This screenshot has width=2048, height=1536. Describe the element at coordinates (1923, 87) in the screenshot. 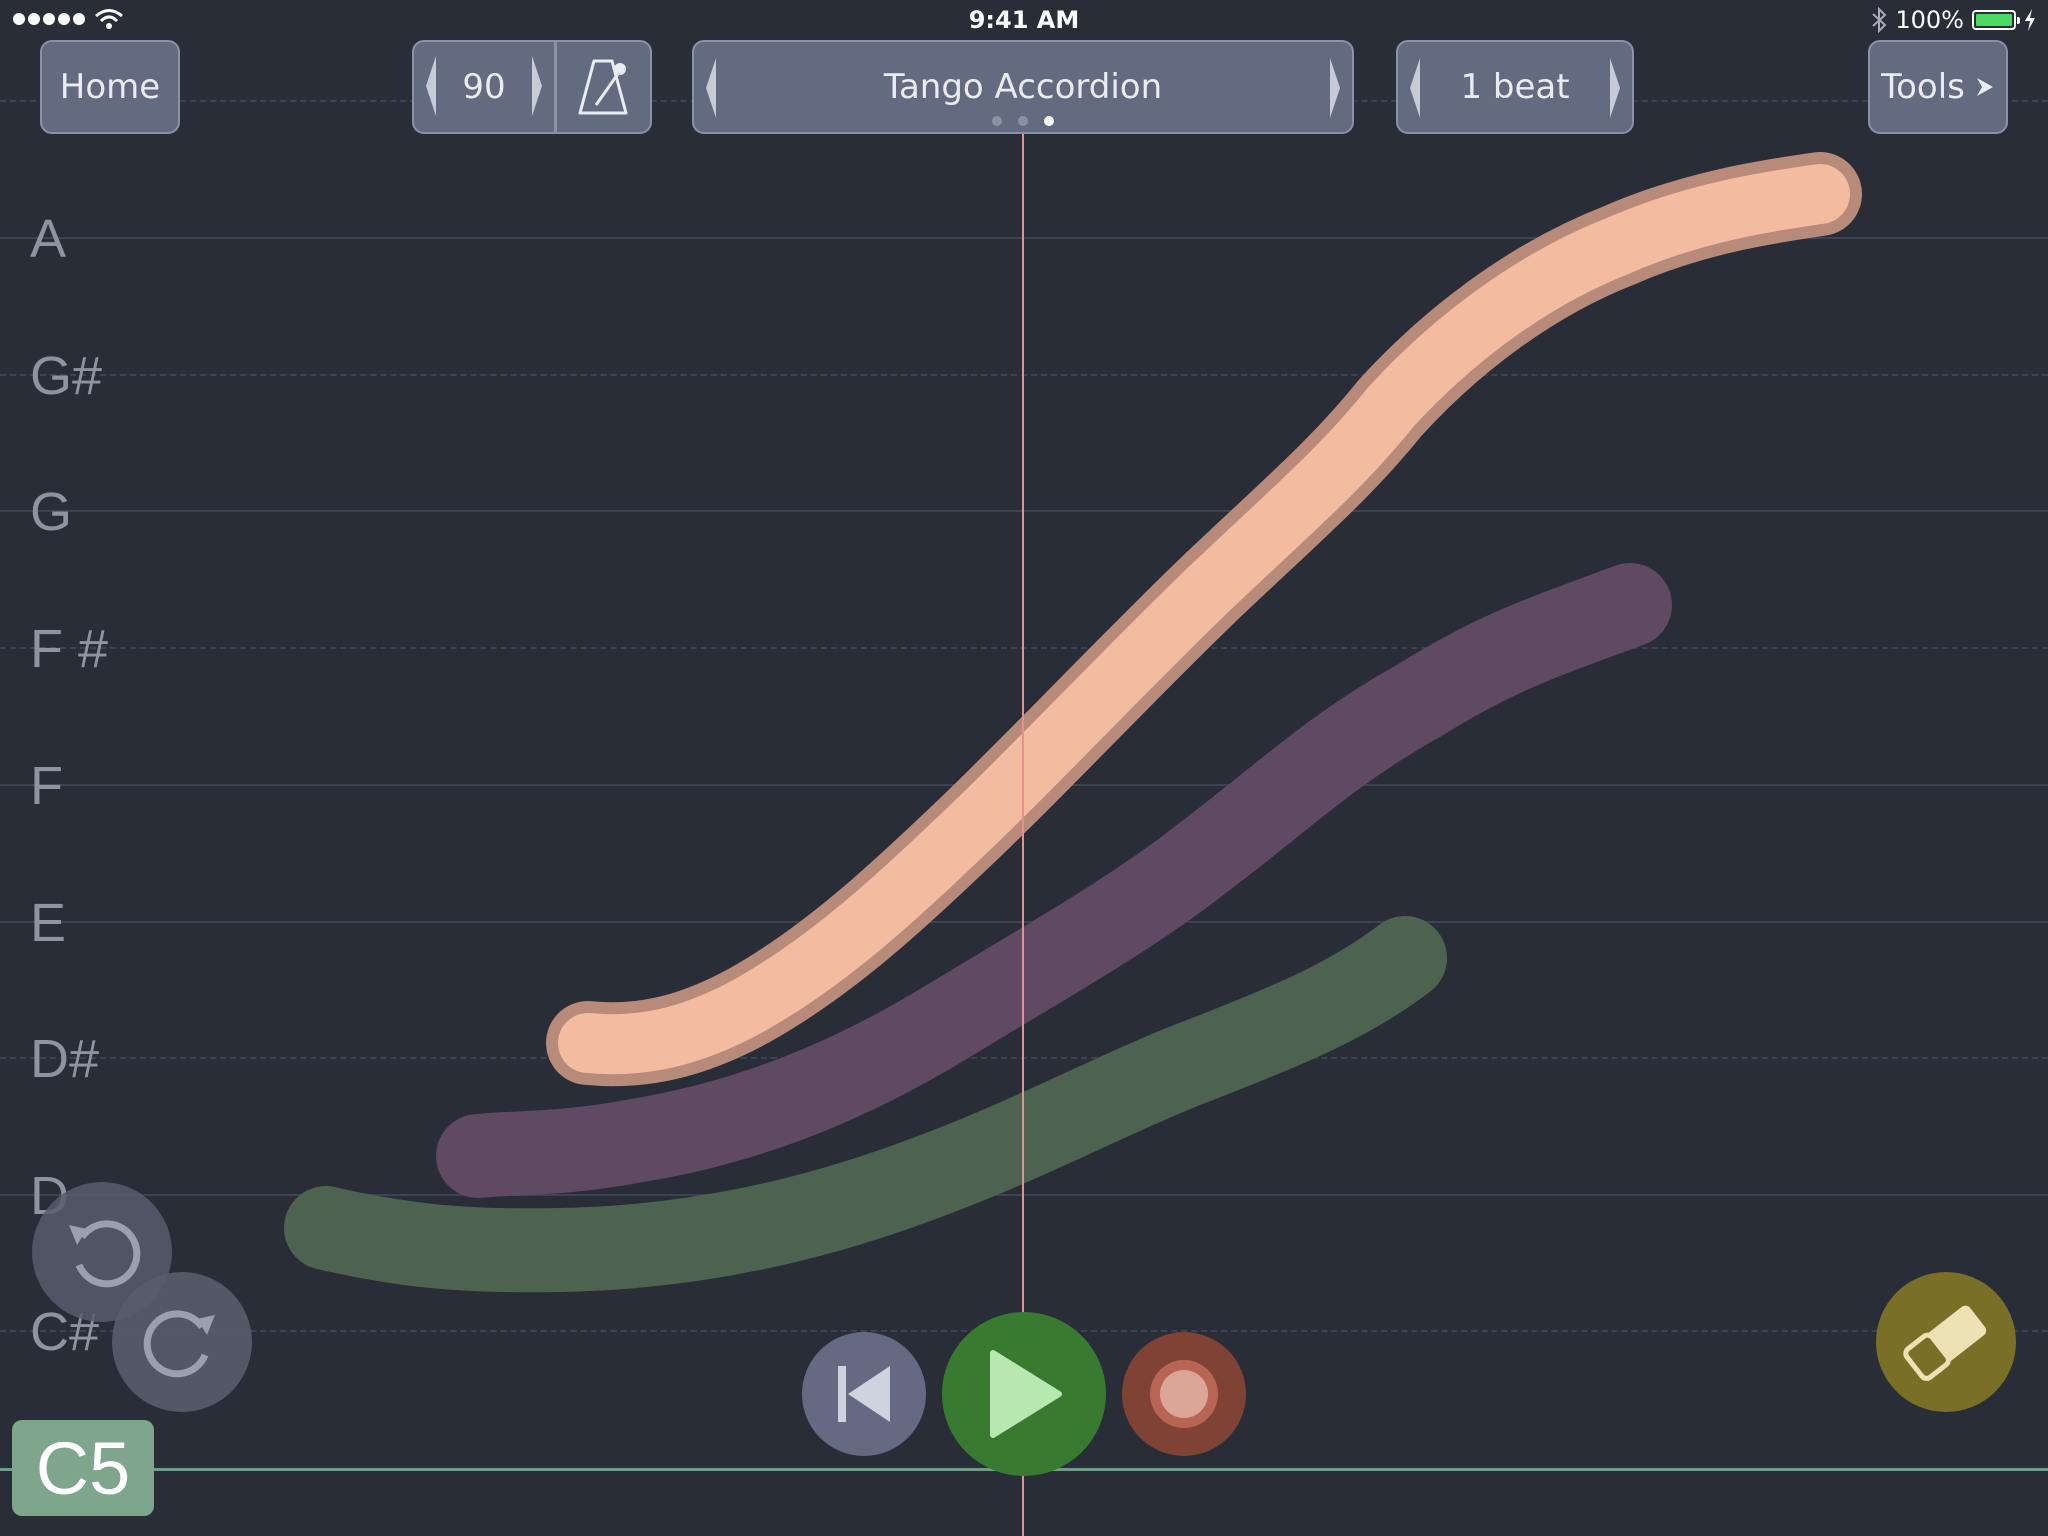

I see `tools-button-label: Tools` at that location.